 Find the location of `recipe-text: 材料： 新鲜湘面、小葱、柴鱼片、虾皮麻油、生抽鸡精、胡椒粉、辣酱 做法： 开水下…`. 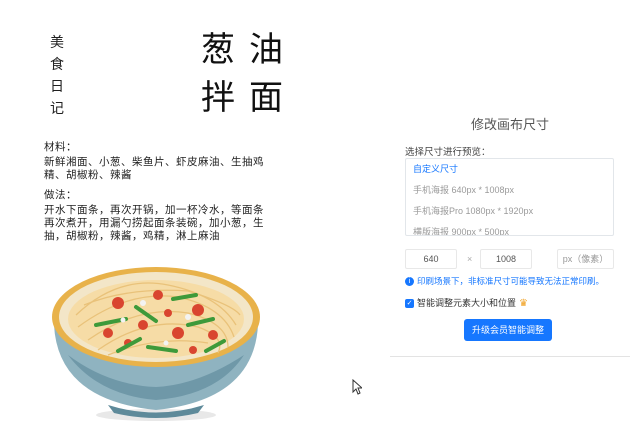

recipe-text: 材料： 新鲜湘面、小葱、柴鱼片、虾皮麻油、生抽鸡精、胡椒粉、辣酱 做法： 开水下… is located at coordinates (159, 195).